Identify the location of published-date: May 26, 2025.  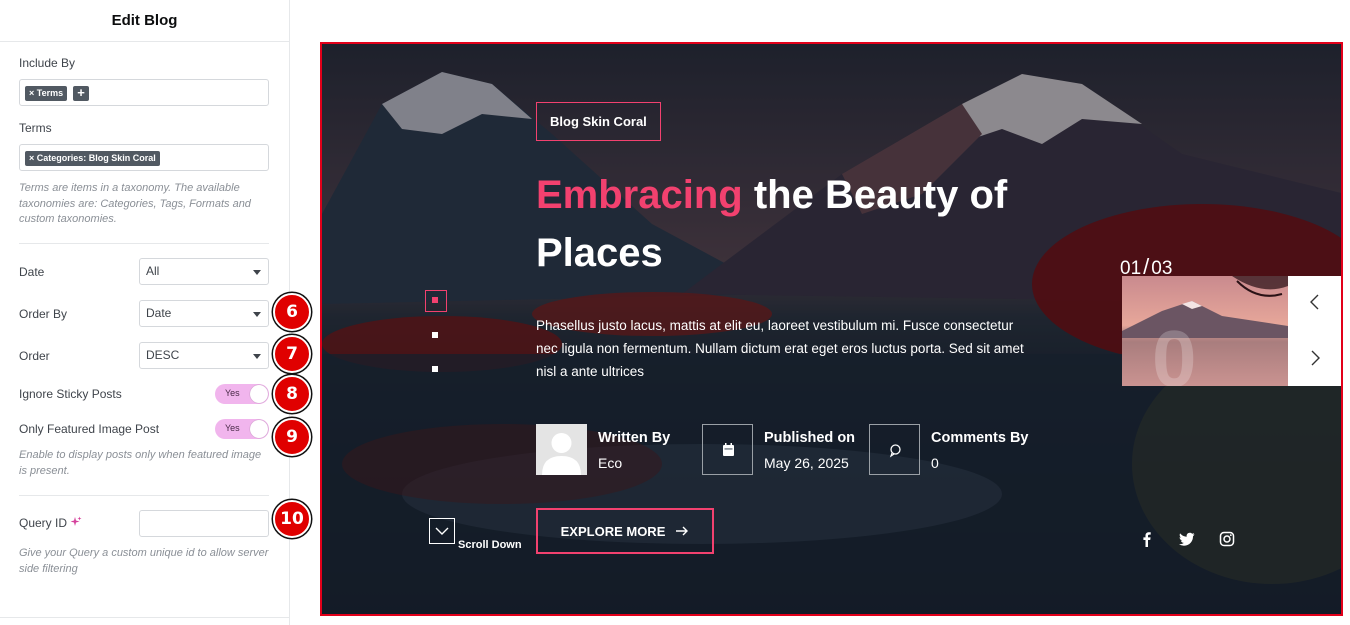
(806, 463).